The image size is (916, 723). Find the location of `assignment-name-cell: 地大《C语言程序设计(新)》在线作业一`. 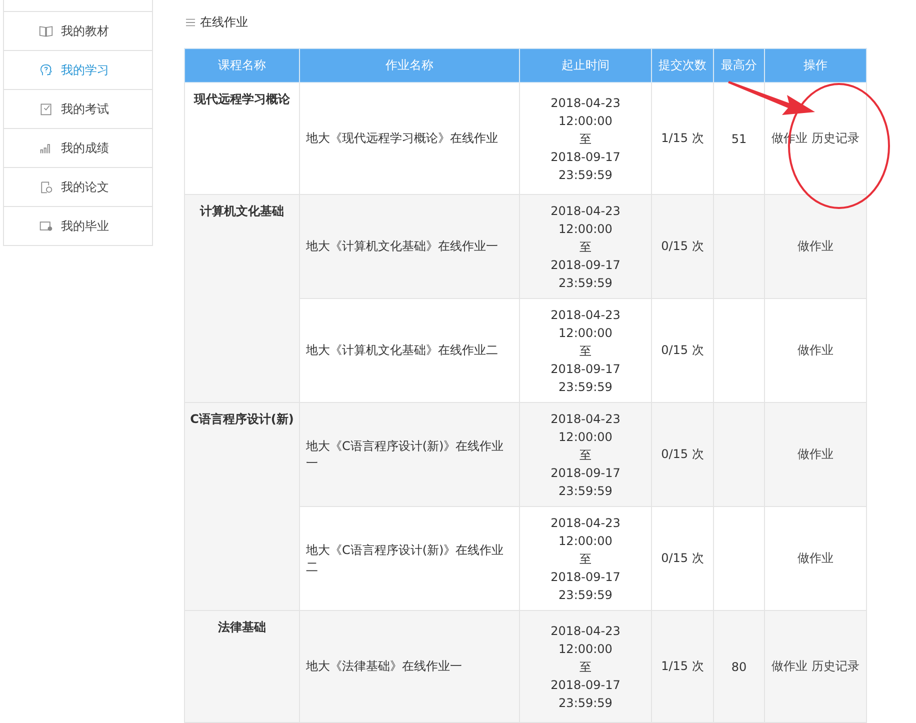

assignment-name-cell: 地大《C语言程序设计(新)》在线作业一 is located at coordinates (410, 454).